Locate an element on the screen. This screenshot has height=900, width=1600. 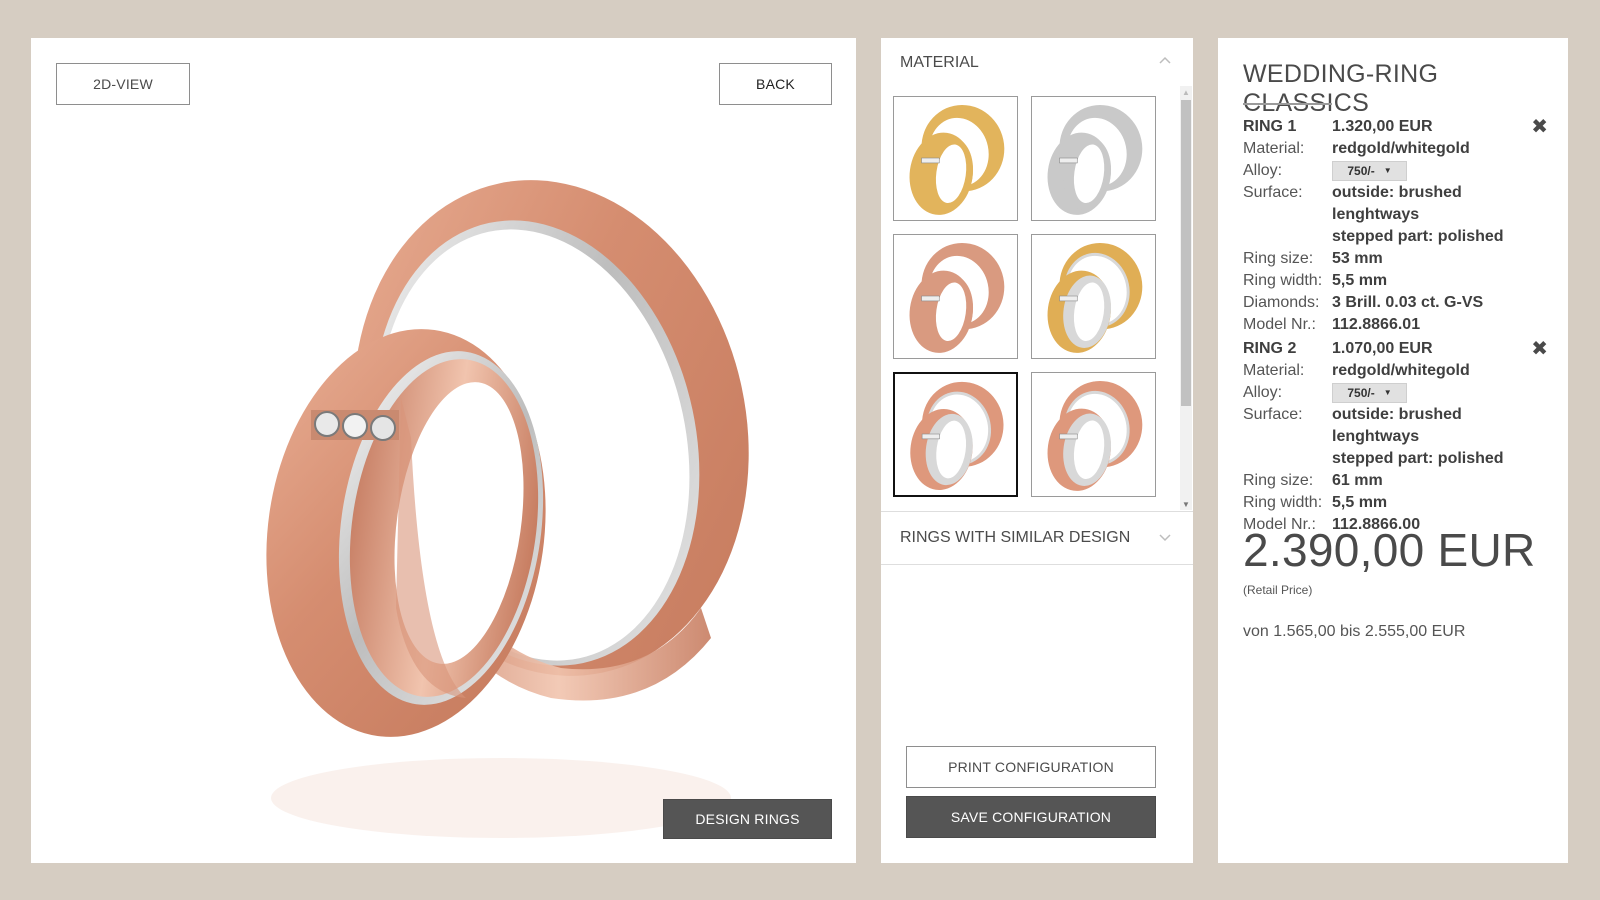
scroll-up-arrow-icon: ▲ is located at coordinates (1186, 92).